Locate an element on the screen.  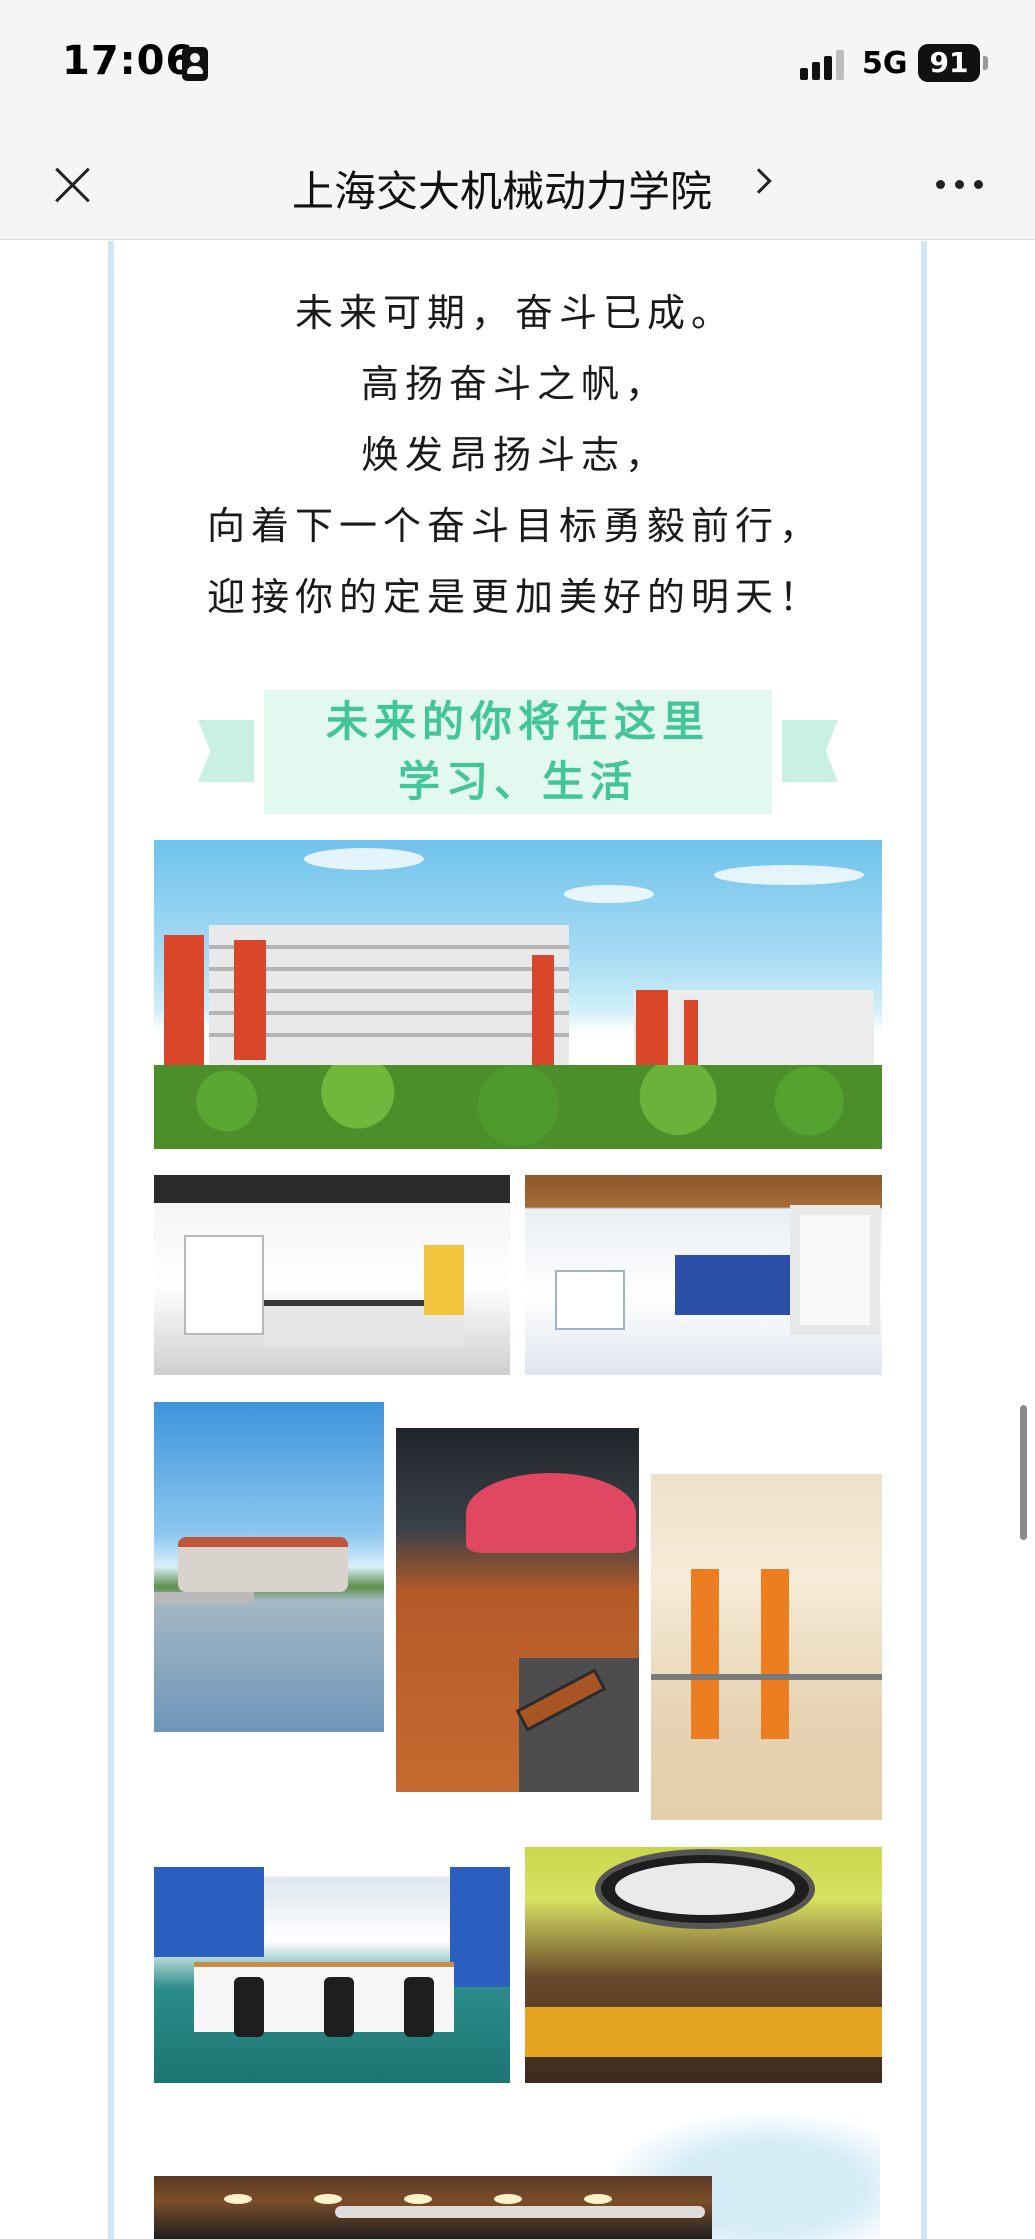
poem-line: 未来可期，奋斗已成。 is located at coordinates (514, 313).